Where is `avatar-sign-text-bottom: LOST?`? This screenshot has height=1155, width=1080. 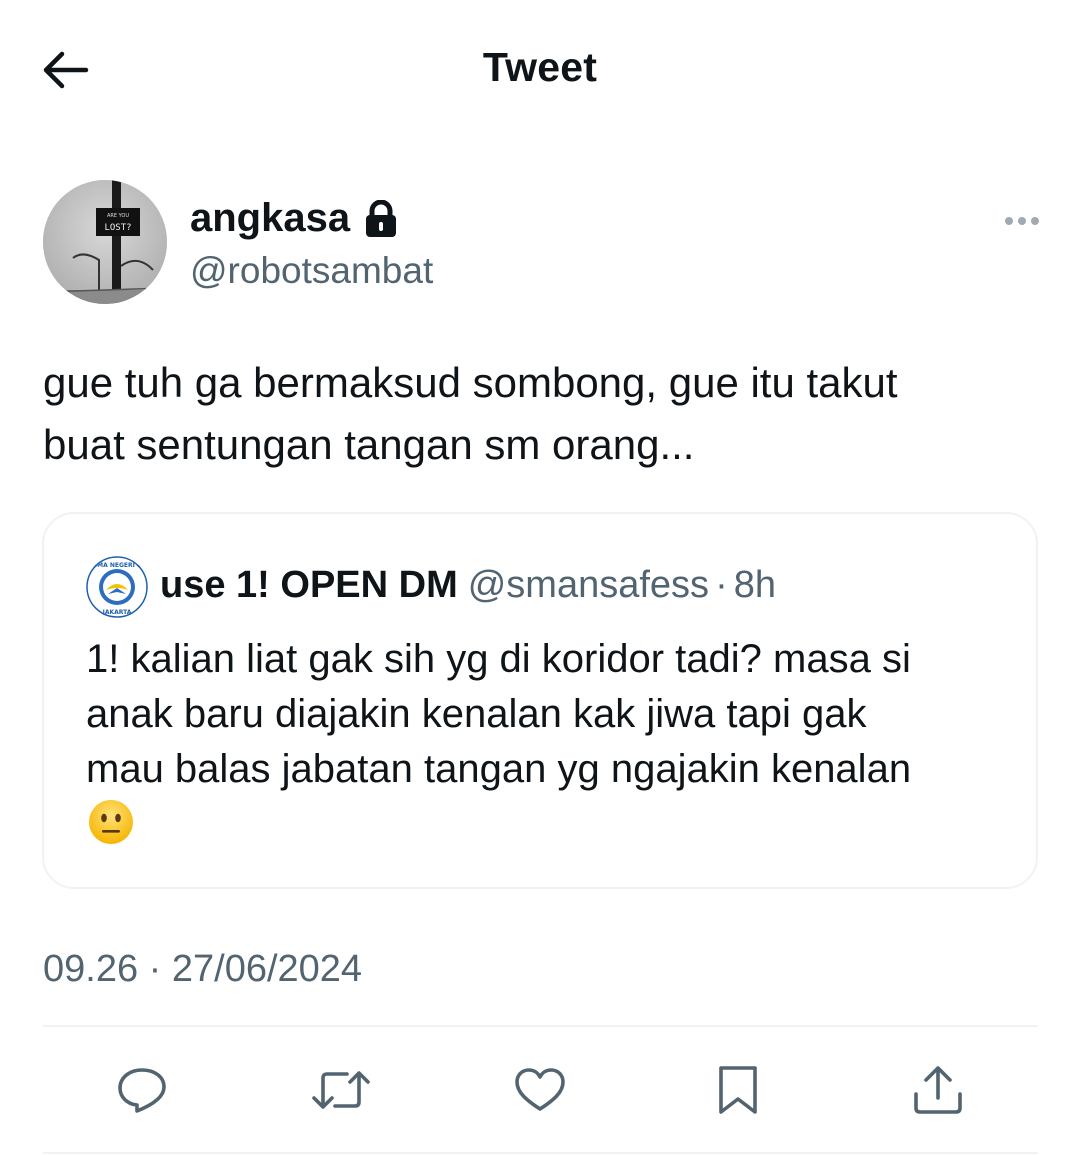 avatar-sign-text-bottom: LOST? is located at coordinates (117, 228).